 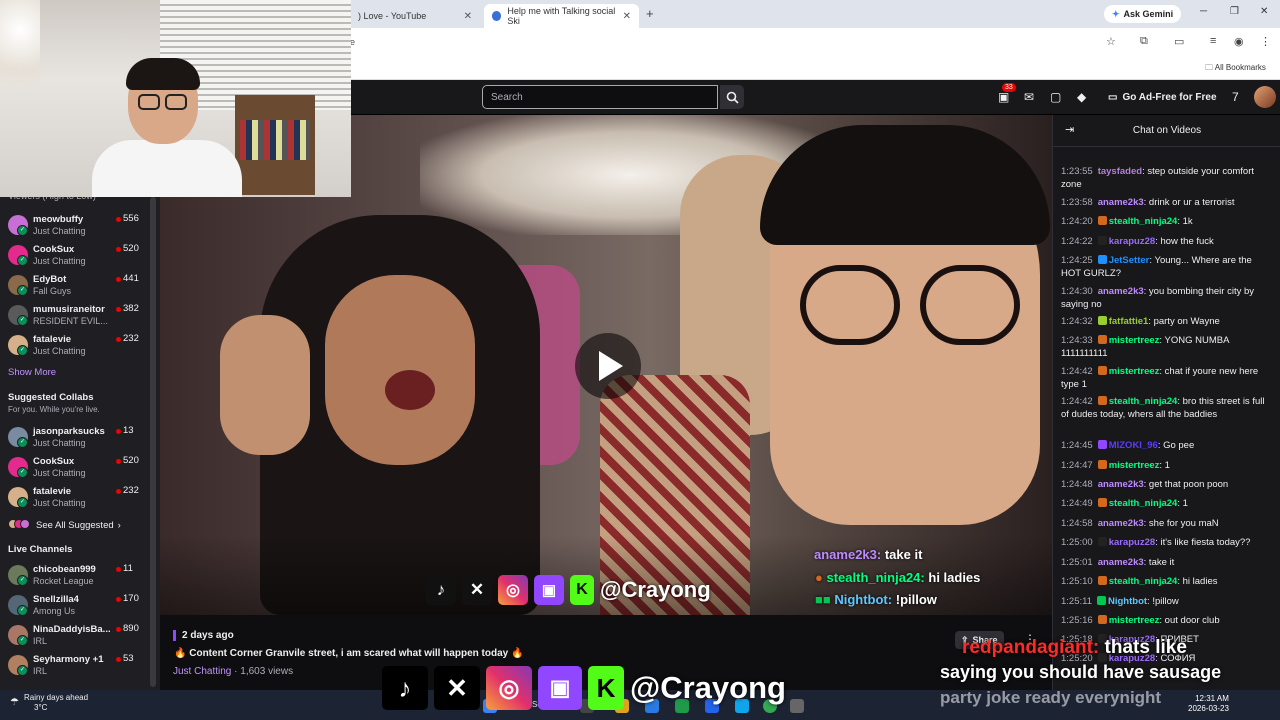 What do you see at coordinates (1076, 601) in the screenshot?
I see `chat-timestamp: 1:25:11` at bounding box center [1076, 601].